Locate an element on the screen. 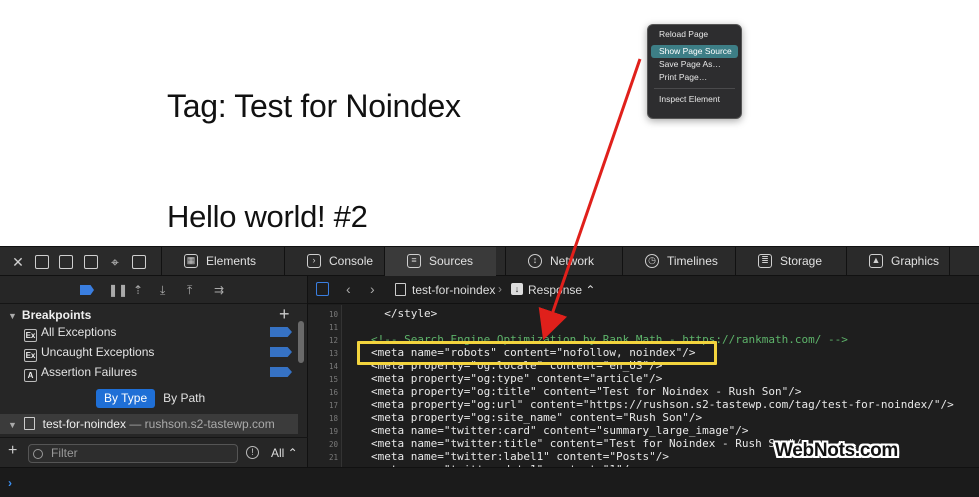  console-prompt: › is located at coordinates (489, 482).